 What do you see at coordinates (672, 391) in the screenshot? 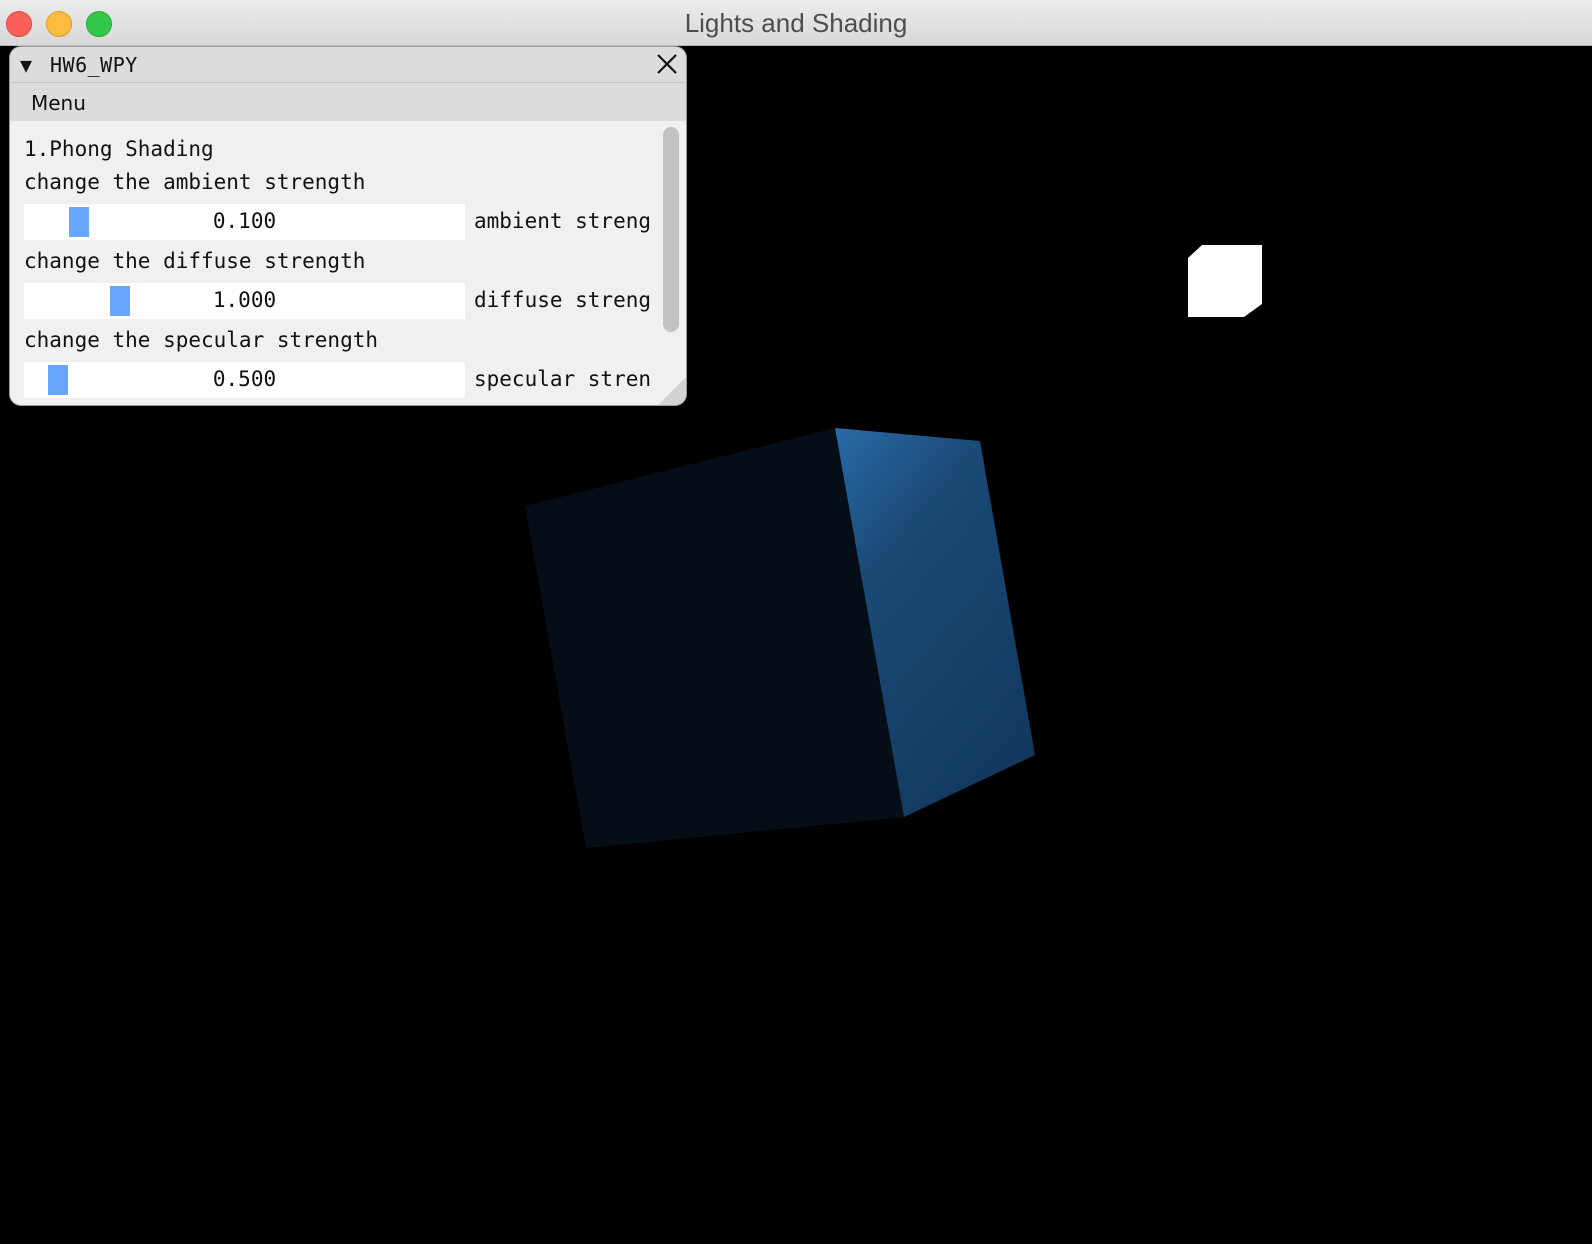
I see `resize-grip-icon` at bounding box center [672, 391].